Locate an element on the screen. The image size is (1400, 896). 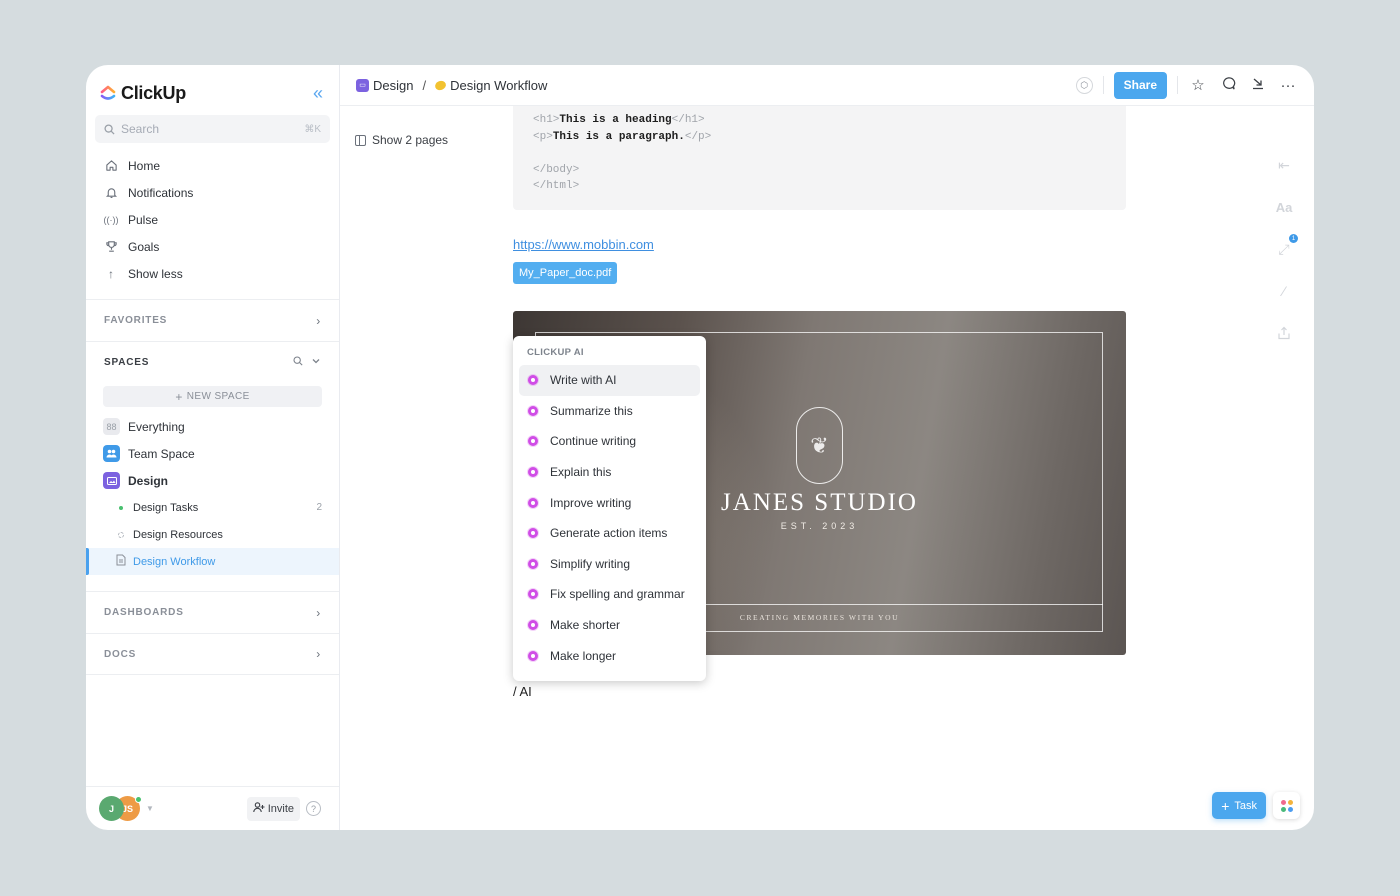
breadcrumb-design-workflow: Design Workflow is located at coordinates (490, 85).